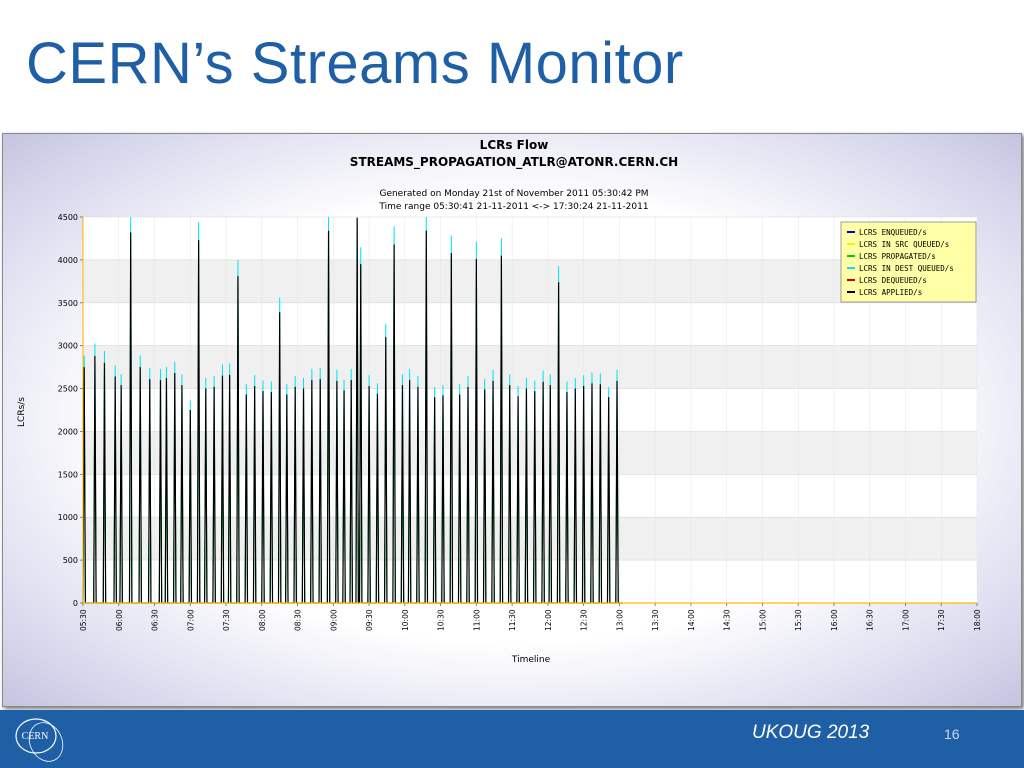 This screenshot has width=1024, height=768. I want to click on x-tick-label: 07:00, so click(190, 620).